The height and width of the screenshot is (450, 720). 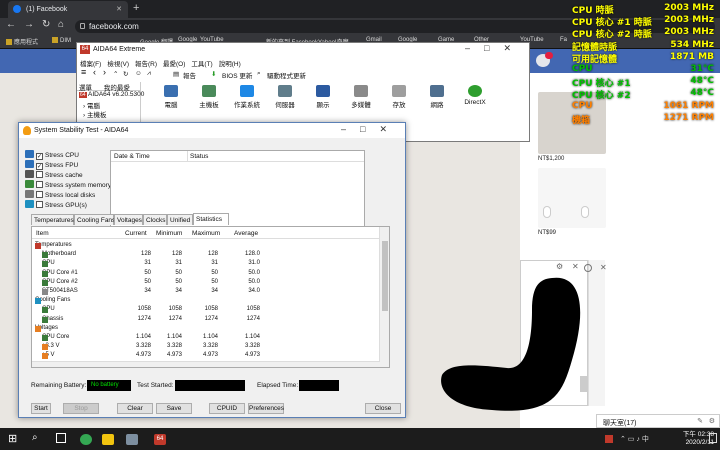 I want to click on report-button: 報告, so click(x=189, y=75).